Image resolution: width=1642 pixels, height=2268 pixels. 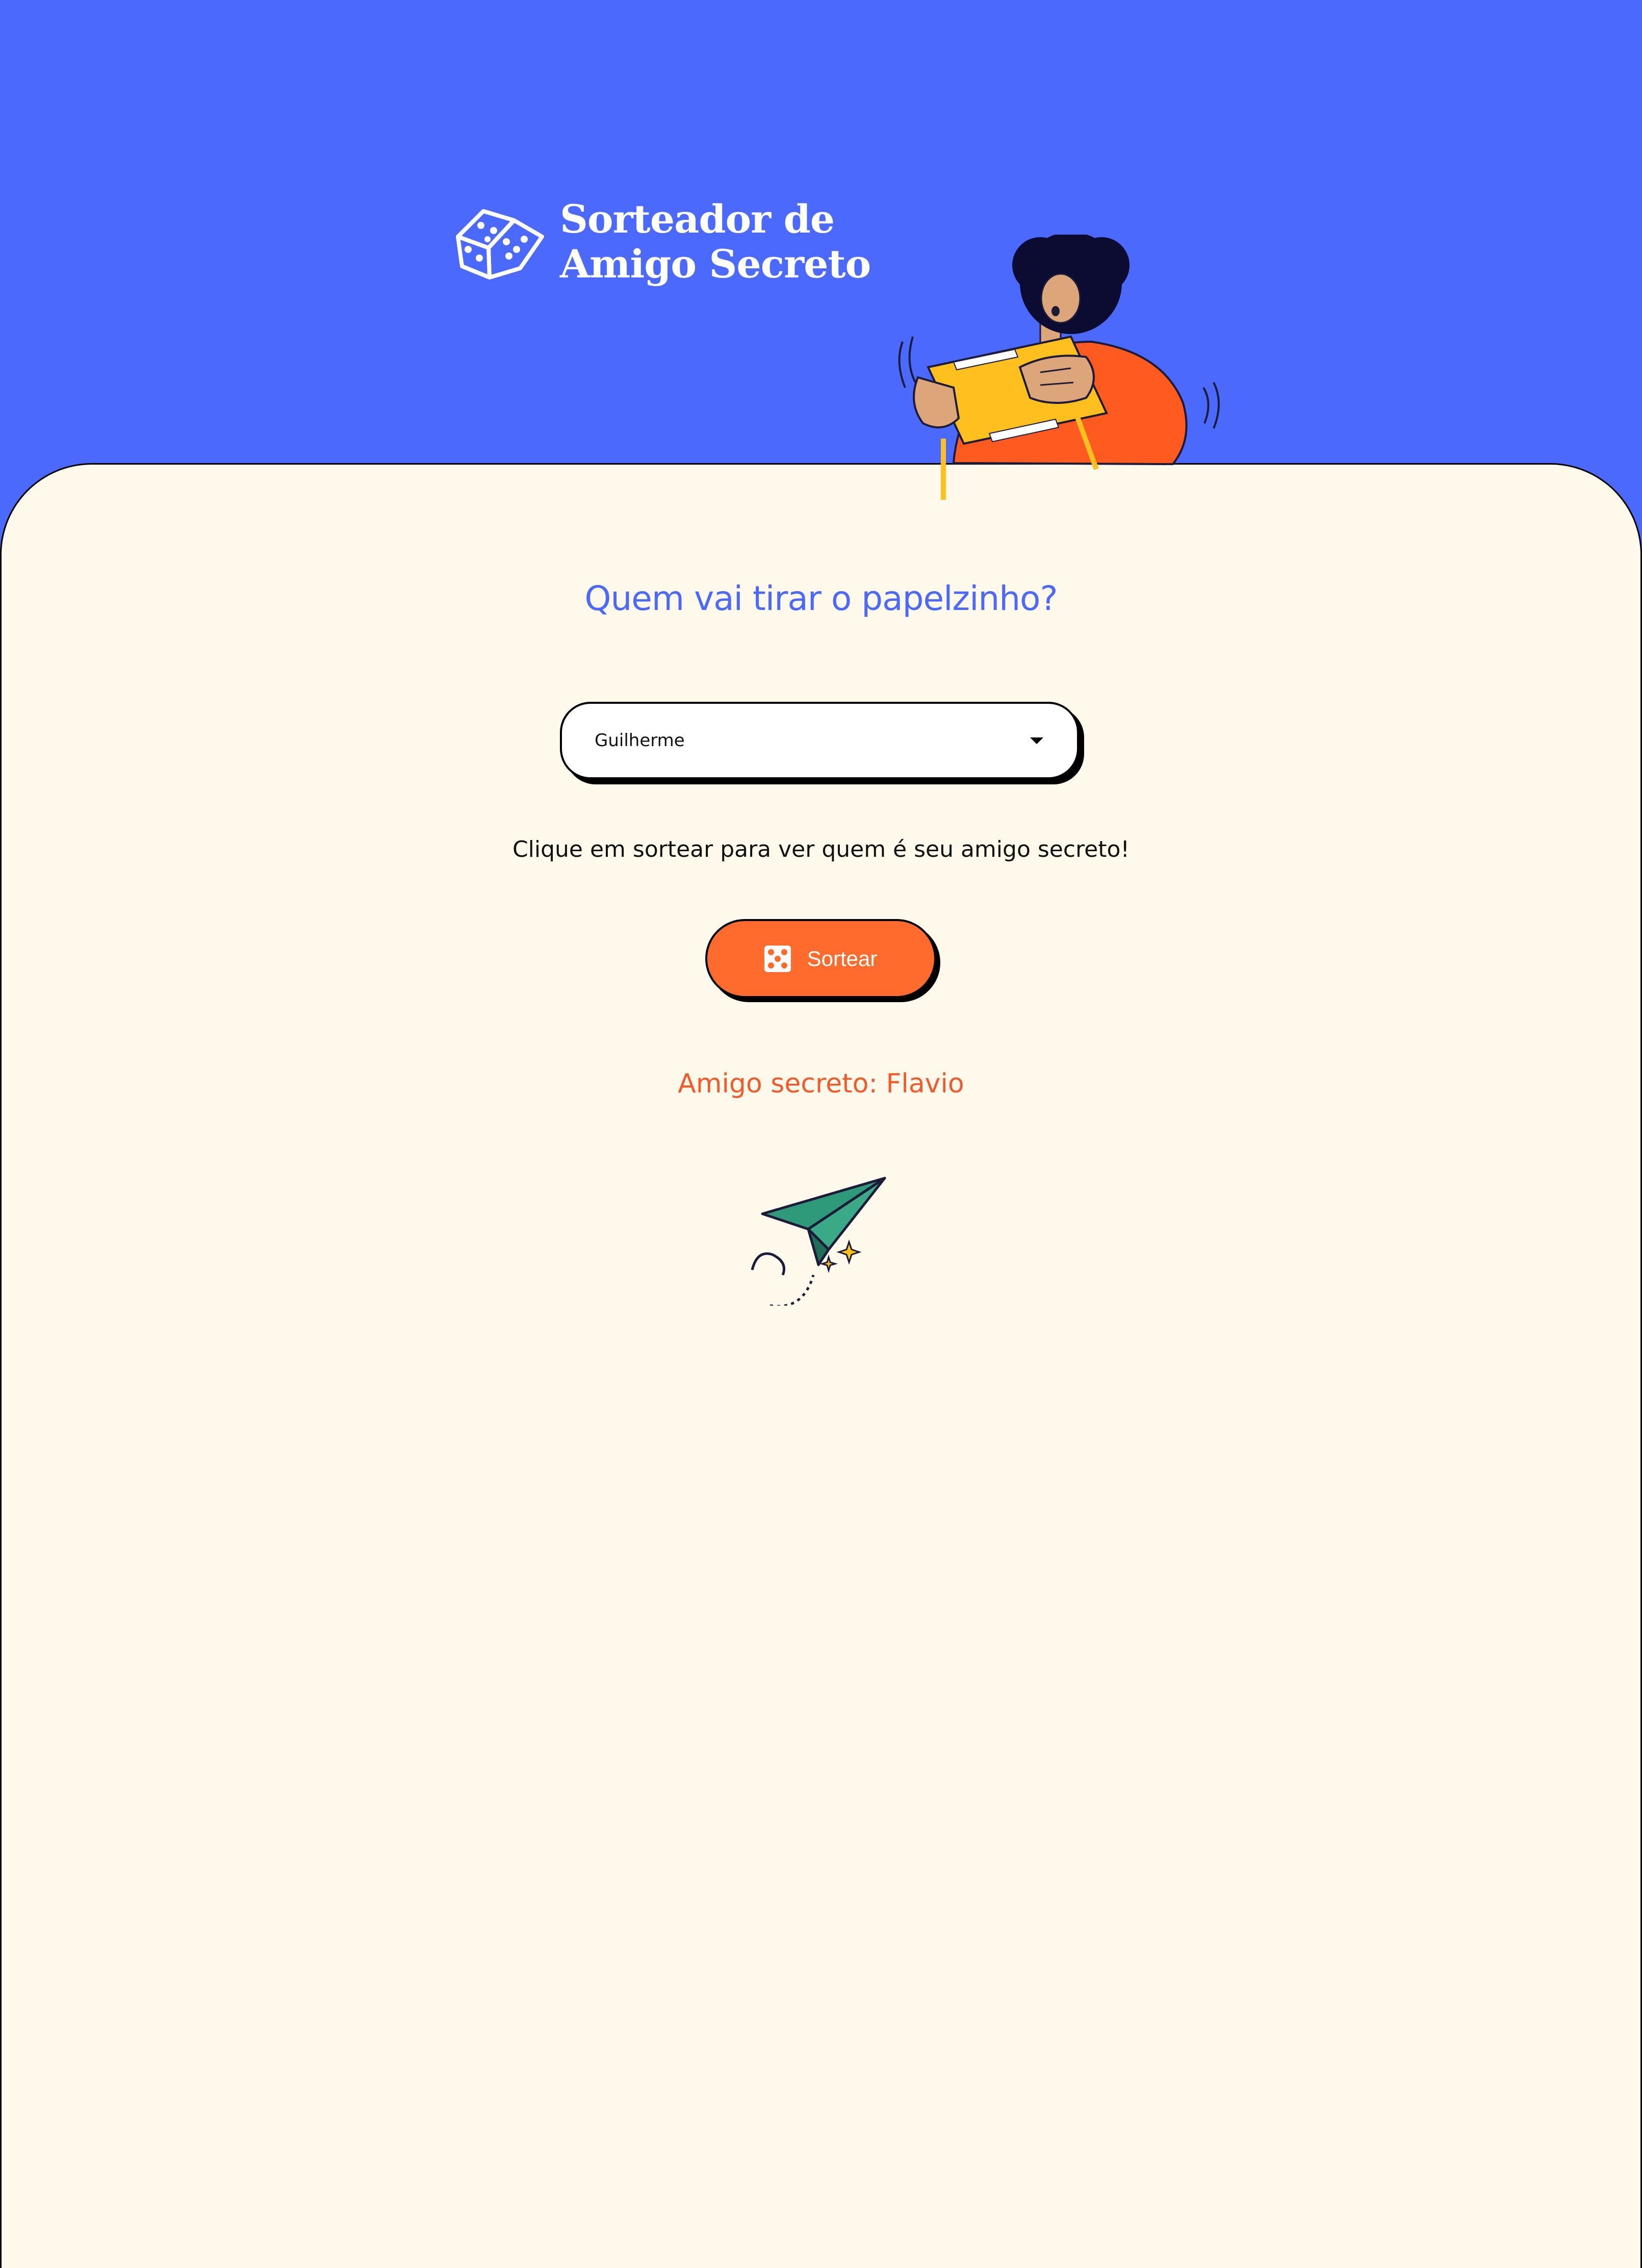 I want to click on logo-text: Sorteador de Amigo Secreto, so click(x=715, y=241).